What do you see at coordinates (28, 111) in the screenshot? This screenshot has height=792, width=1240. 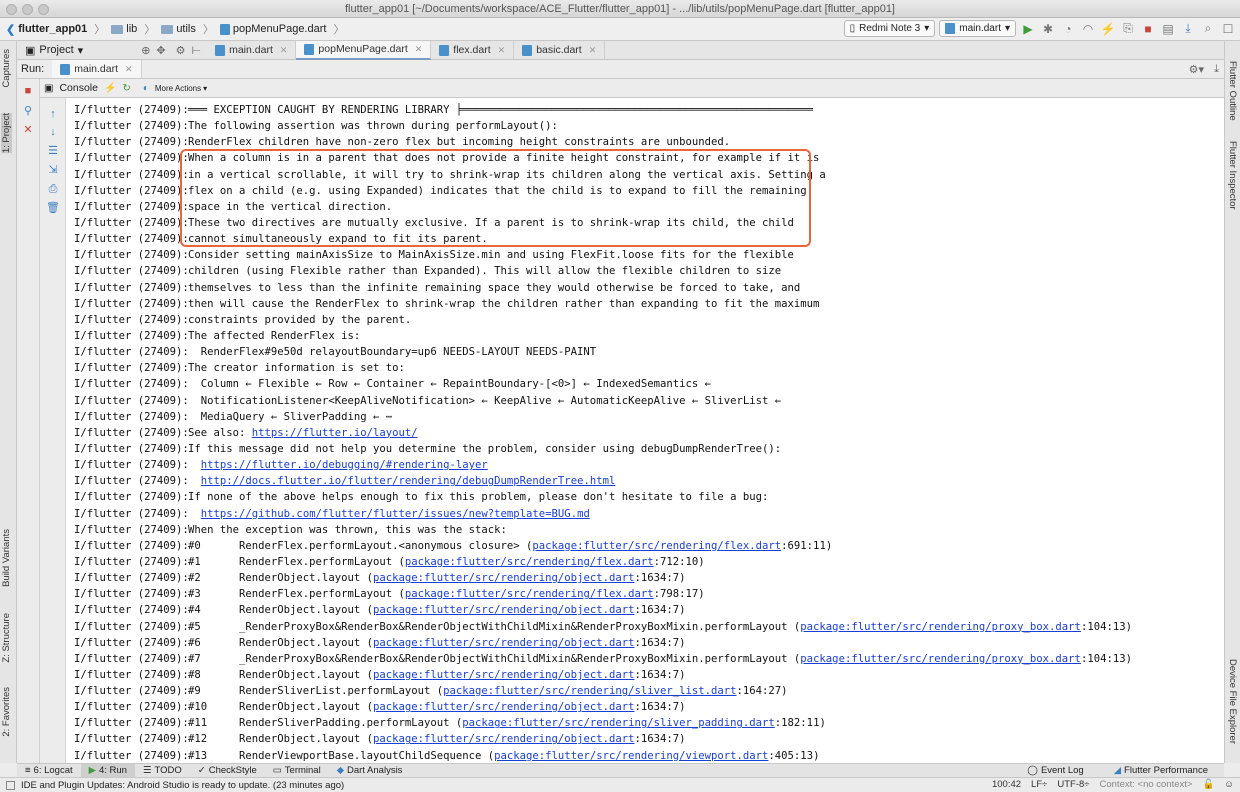 I see `pin-icon: ⚲` at bounding box center [28, 111].